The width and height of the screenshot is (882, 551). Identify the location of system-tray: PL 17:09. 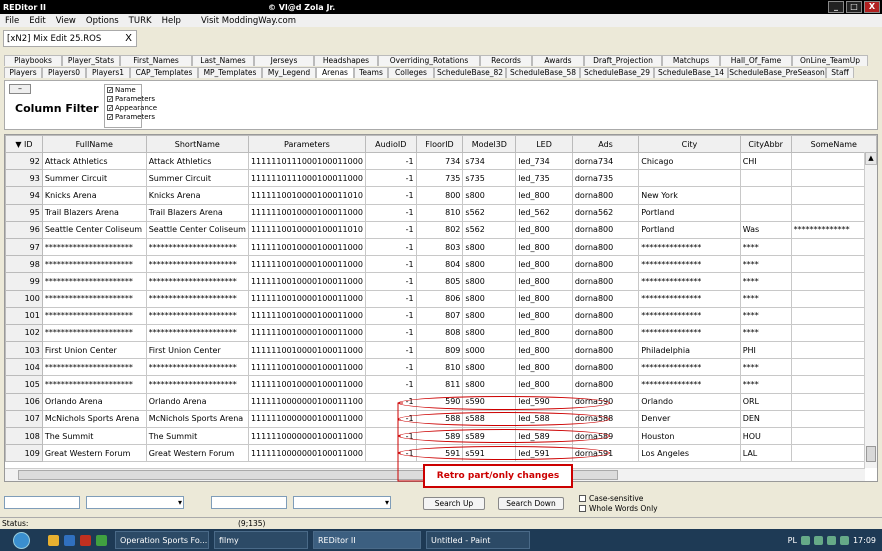
(792, 540).